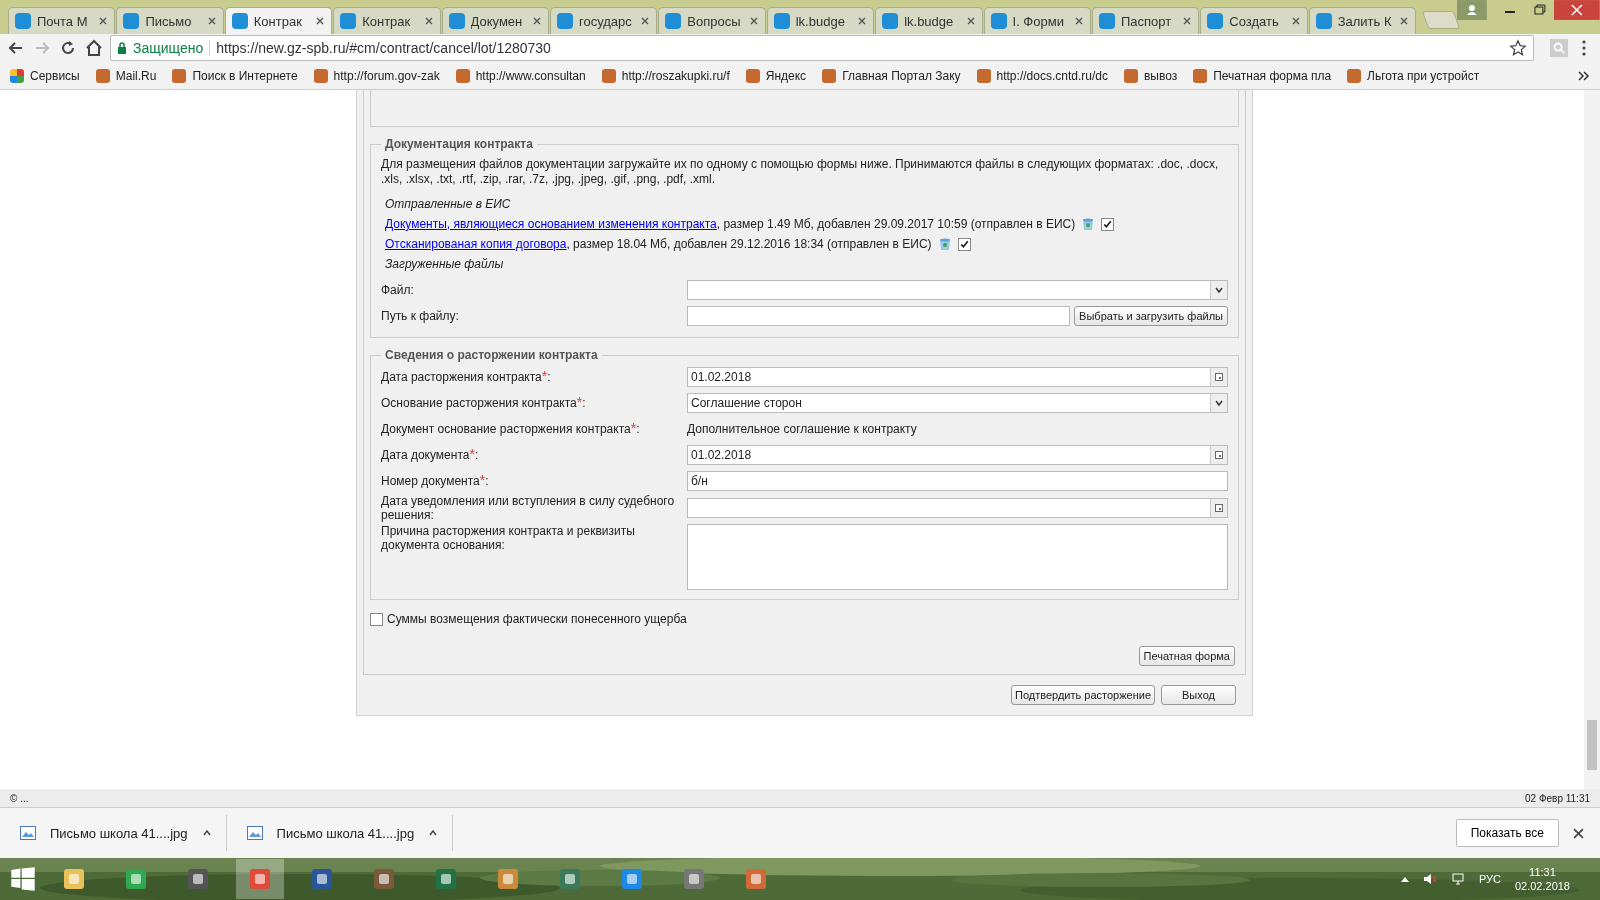 This screenshot has height=900, width=1600. What do you see at coordinates (511, 428) in the screenshot?
I see `field-label: Документ основание расторжения контракта*:` at bounding box center [511, 428].